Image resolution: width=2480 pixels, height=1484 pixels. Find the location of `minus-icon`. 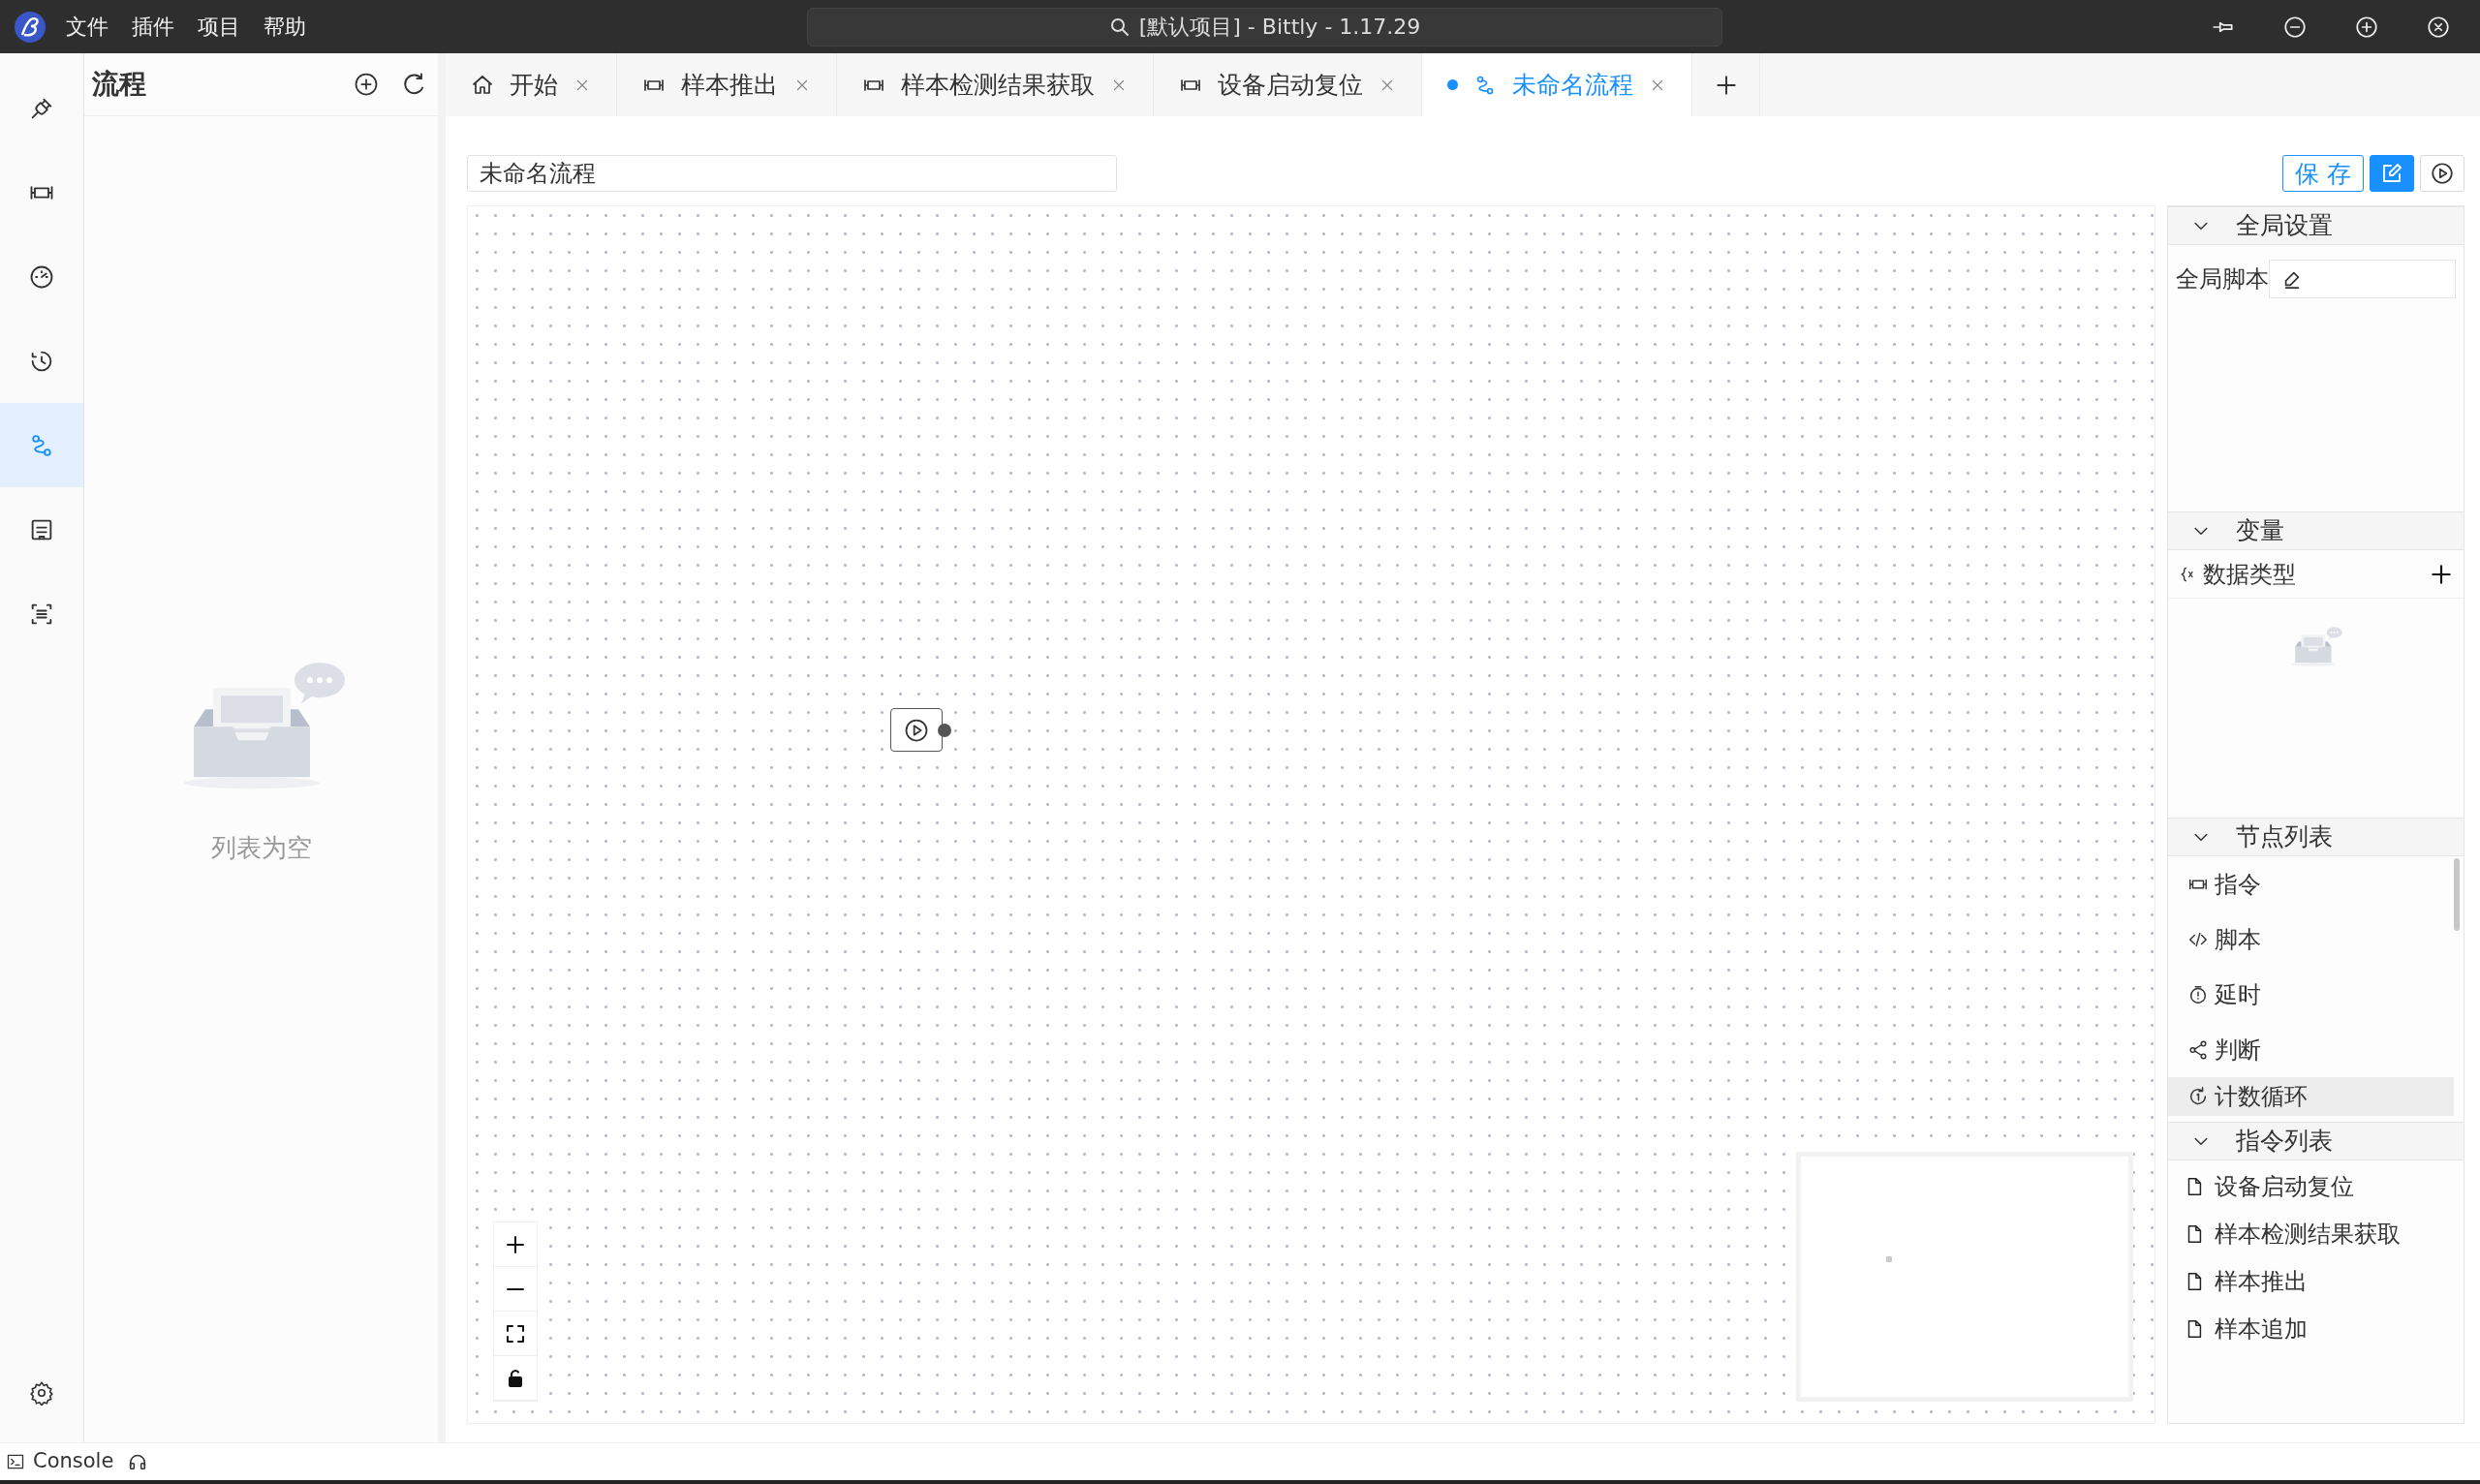

minus-icon is located at coordinates (515, 1288).